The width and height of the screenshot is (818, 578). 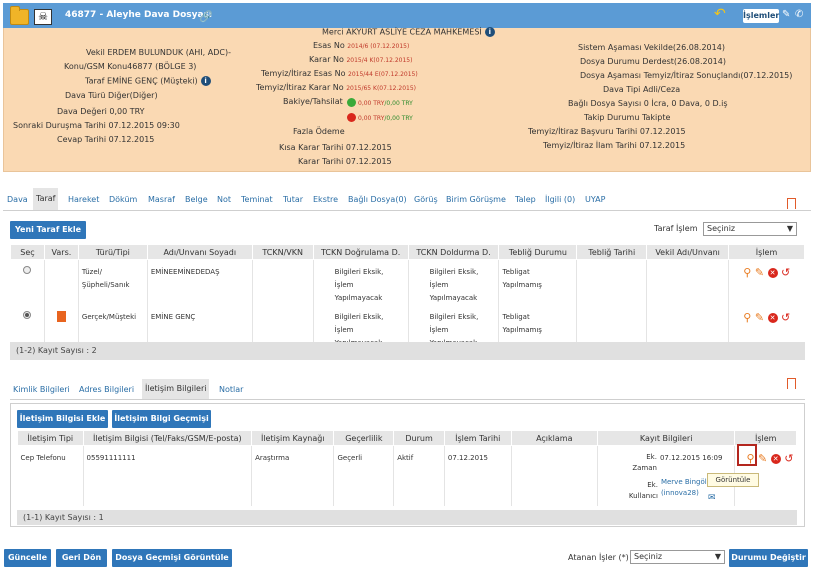 I want to click on tab-taraf: Taraf, so click(x=46, y=199).